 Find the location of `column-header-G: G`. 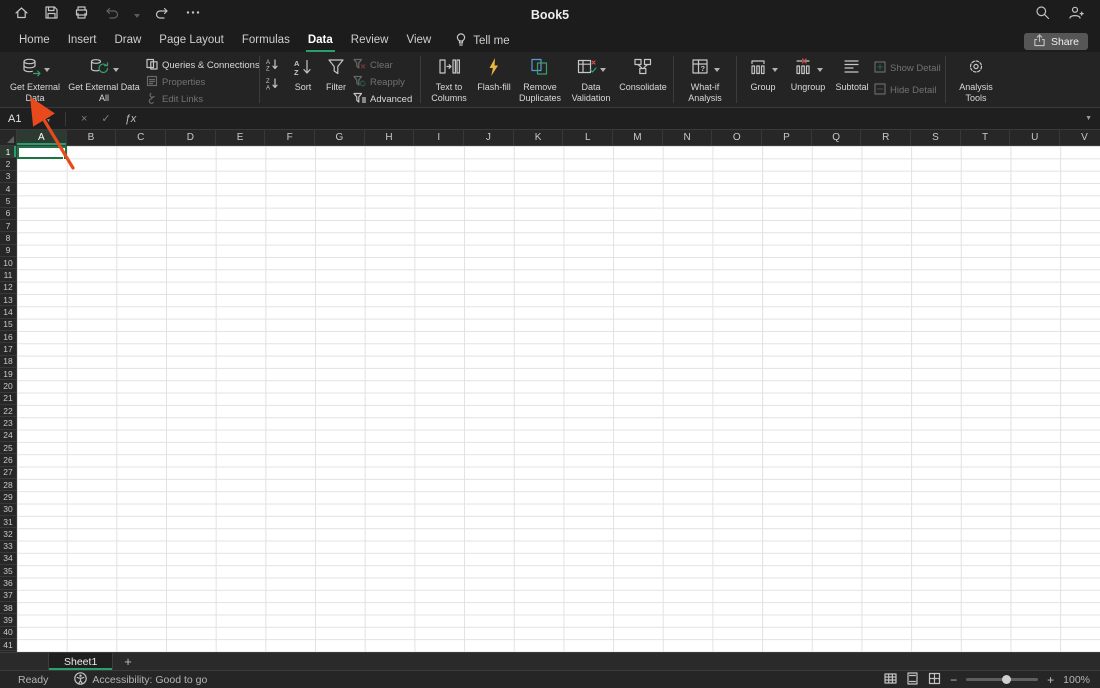

column-header-G: G is located at coordinates (340, 137).